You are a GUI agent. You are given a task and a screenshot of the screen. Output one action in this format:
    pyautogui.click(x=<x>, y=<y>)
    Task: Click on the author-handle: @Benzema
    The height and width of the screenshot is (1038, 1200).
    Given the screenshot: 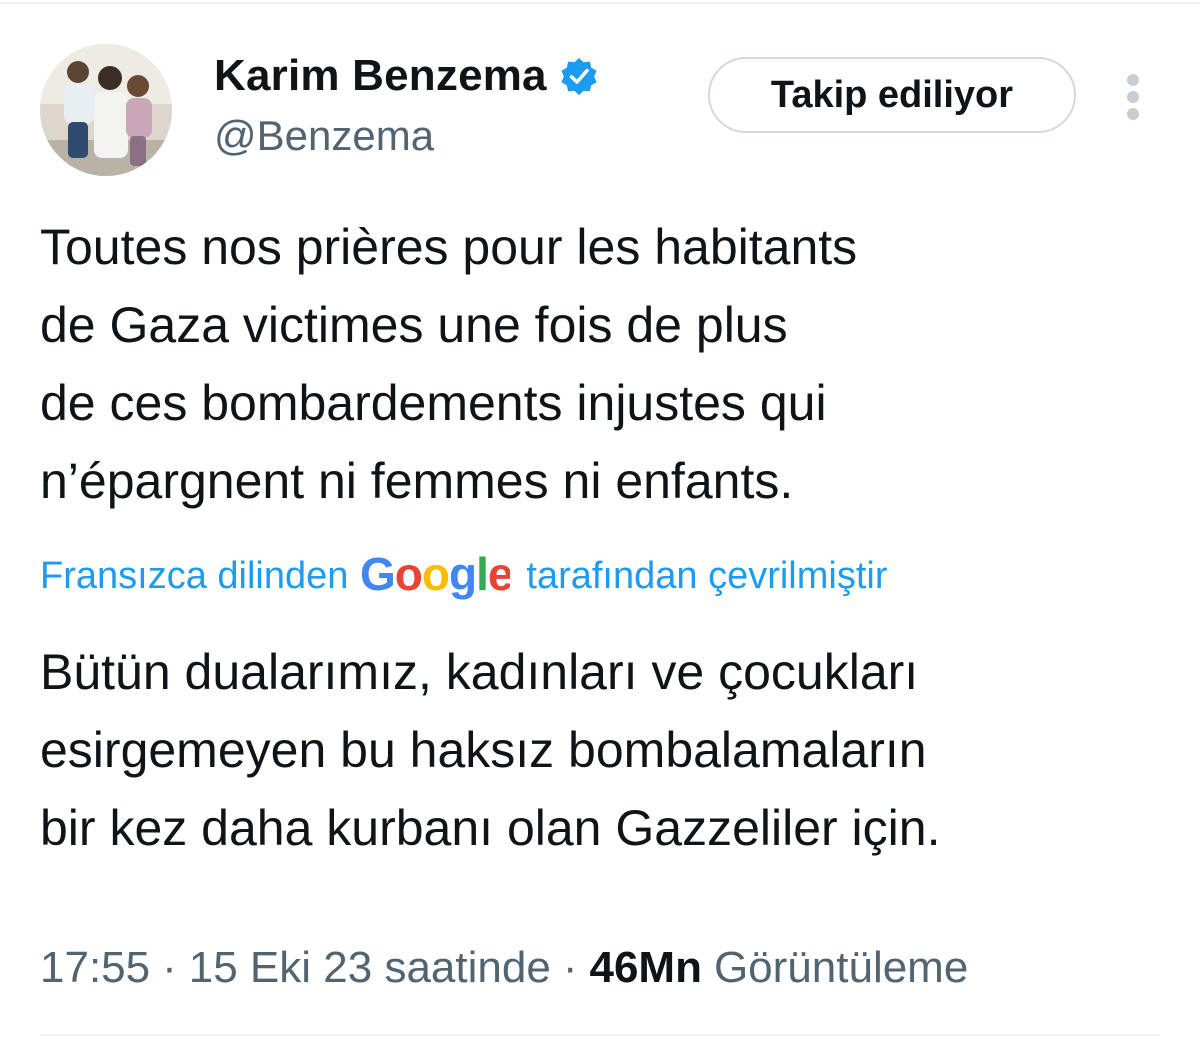 What is the action you would take?
    pyautogui.click(x=406, y=136)
    